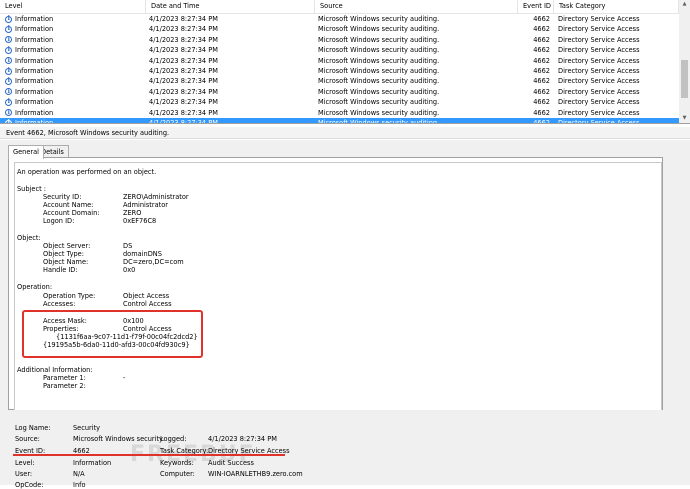 Image resolution: width=690 pixels, height=489 pixels. Describe the element at coordinates (140, 221) in the screenshot. I see `value-logon-id: 0xEF76C8` at that location.